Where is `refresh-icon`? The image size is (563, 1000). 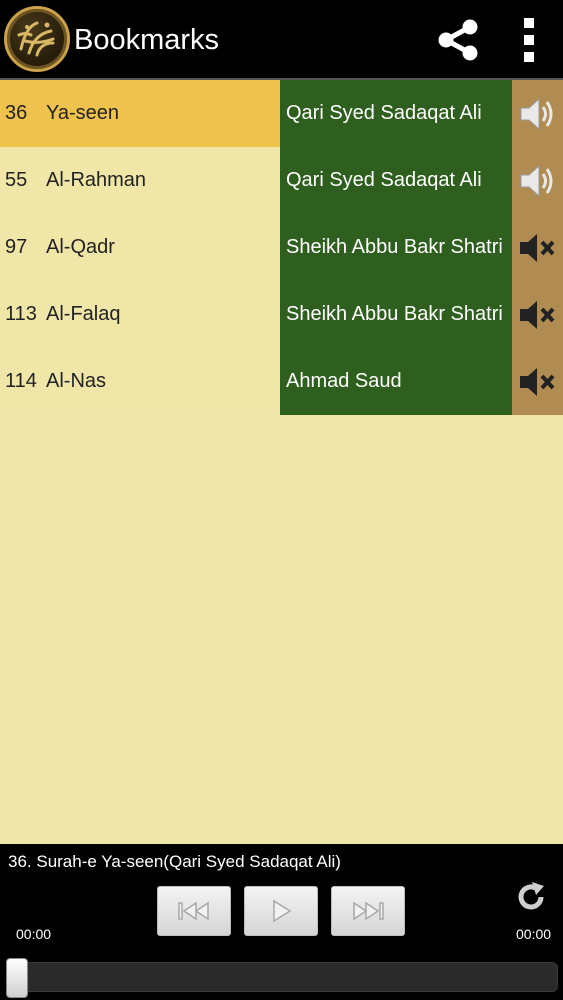
refresh-icon is located at coordinates (531, 897).